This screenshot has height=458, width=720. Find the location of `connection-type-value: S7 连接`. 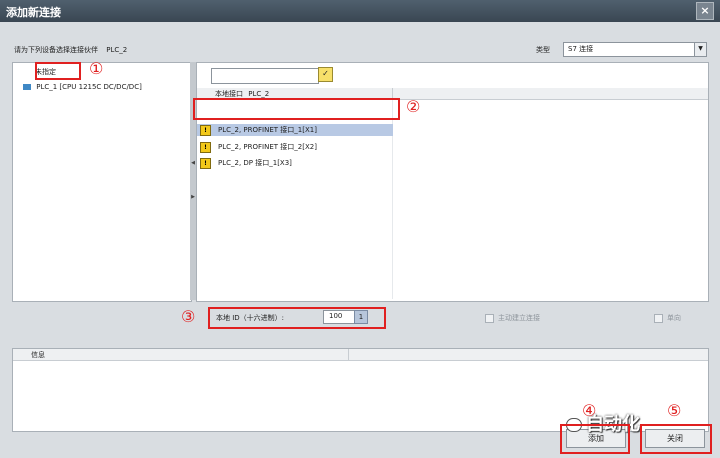

connection-type-value: S7 连接 is located at coordinates (581, 49).